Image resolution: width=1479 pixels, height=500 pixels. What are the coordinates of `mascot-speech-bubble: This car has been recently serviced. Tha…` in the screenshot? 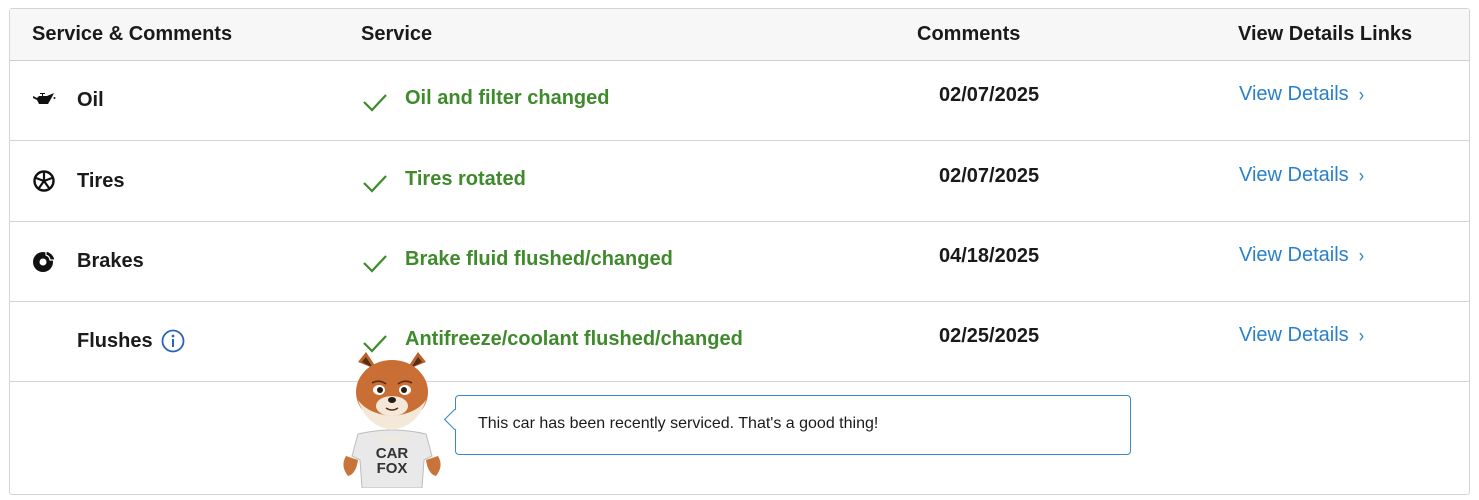 It's located at (787, 425).